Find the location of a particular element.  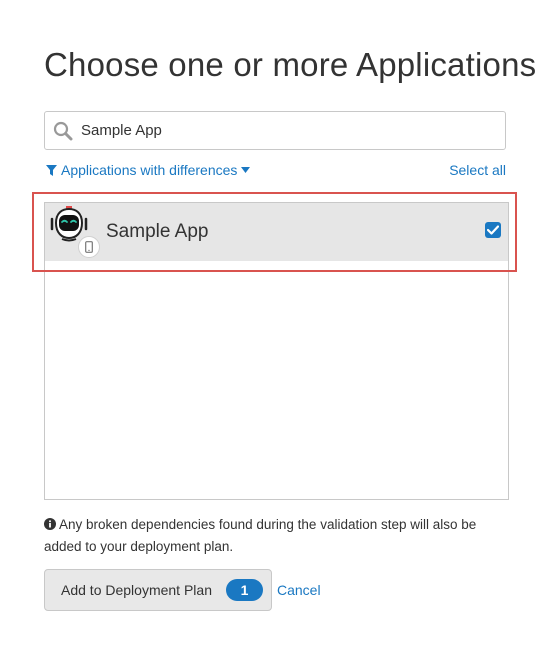

mobile-phone-icon is located at coordinates (89, 247).